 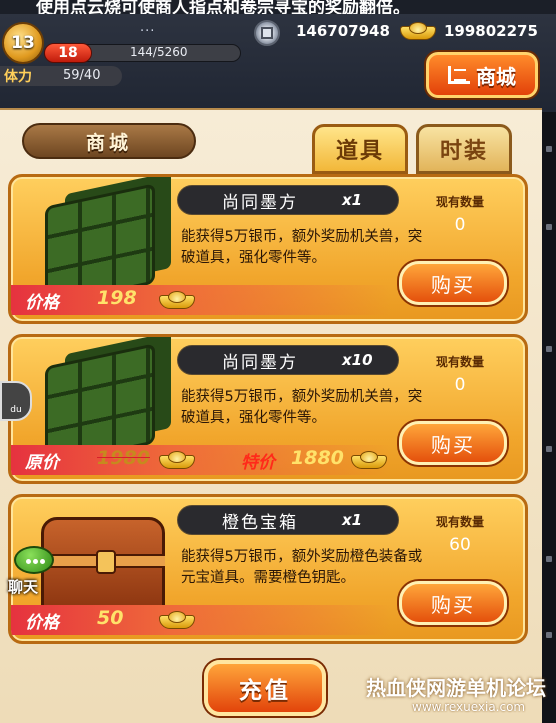 I want to click on shop-button: 商城, so click(x=482, y=75).